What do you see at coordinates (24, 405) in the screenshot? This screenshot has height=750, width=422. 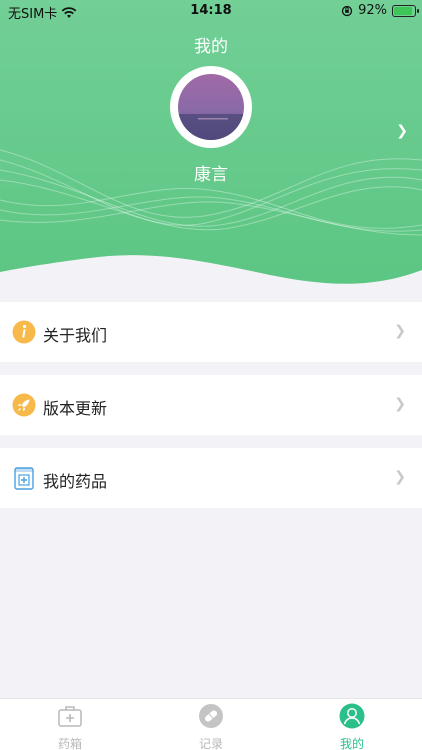 I see `rocket-icon` at bounding box center [24, 405].